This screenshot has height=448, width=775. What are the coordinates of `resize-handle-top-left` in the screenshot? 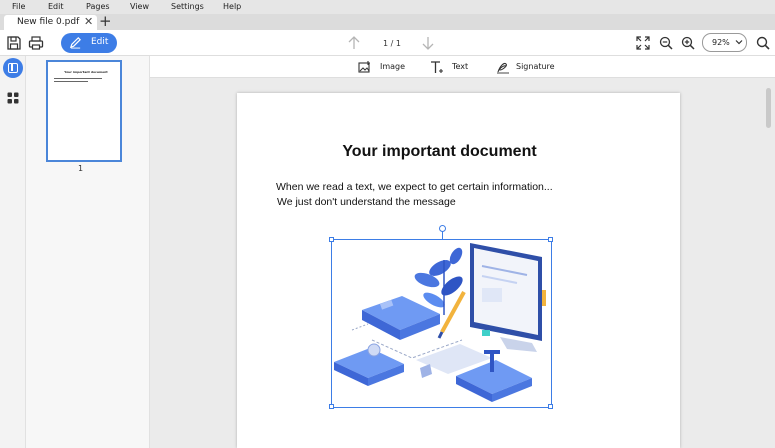 It's located at (331, 239).